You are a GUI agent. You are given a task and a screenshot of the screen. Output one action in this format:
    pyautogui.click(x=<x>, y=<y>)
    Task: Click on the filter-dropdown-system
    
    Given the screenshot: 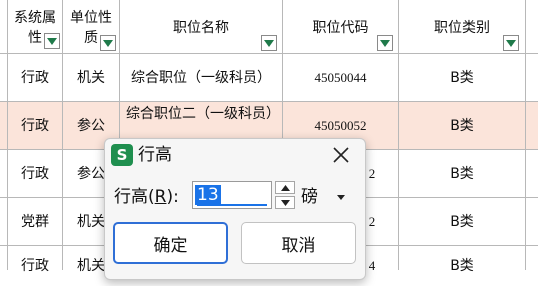 What is the action you would take?
    pyautogui.click(x=52, y=41)
    